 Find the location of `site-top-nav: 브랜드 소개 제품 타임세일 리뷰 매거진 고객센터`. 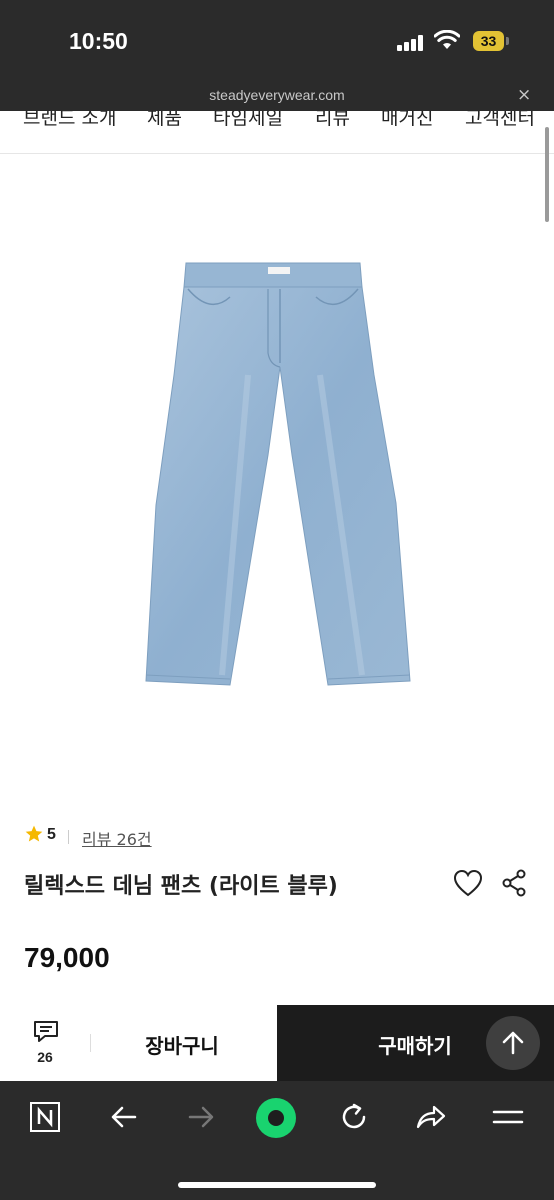

site-top-nav: 브랜드 소개 제품 타임세일 리뷰 매거진 고객센터 is located at coordinates (277, 132).